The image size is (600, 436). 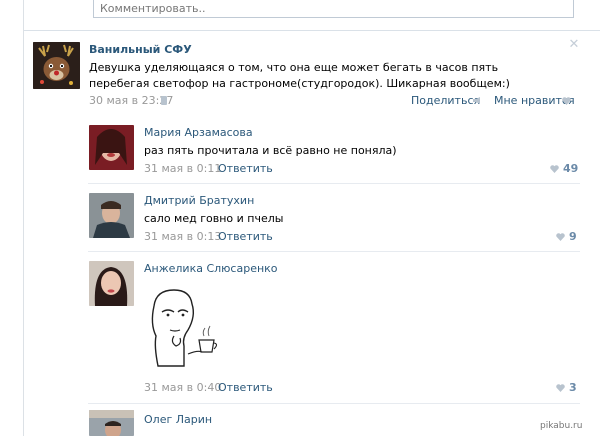 I want to click on megaphone-icon, so click(x=476, y=100).